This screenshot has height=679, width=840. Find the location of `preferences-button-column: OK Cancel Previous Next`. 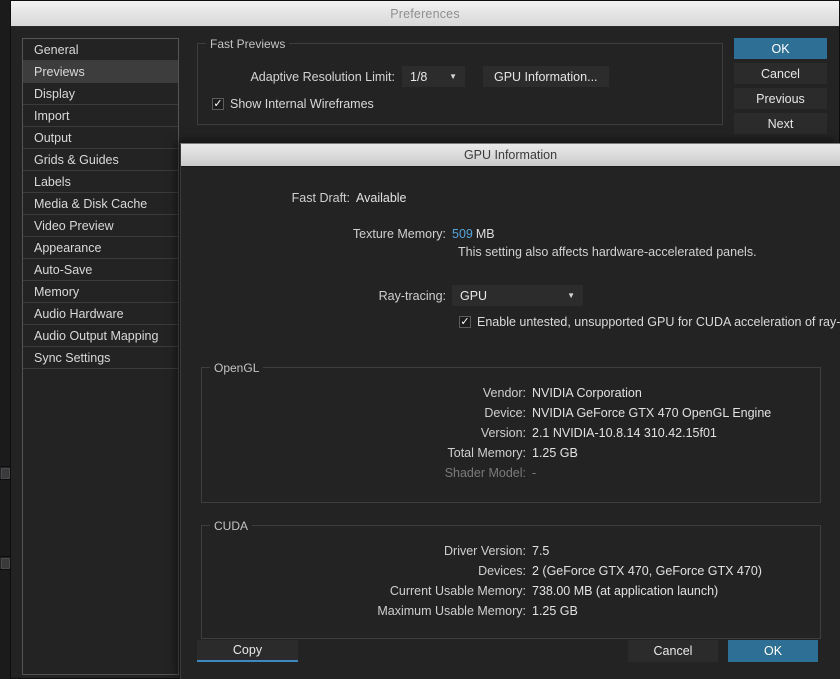

preferences-button-column: OK Cancel Previous Next is located at coordinates (780, 88).